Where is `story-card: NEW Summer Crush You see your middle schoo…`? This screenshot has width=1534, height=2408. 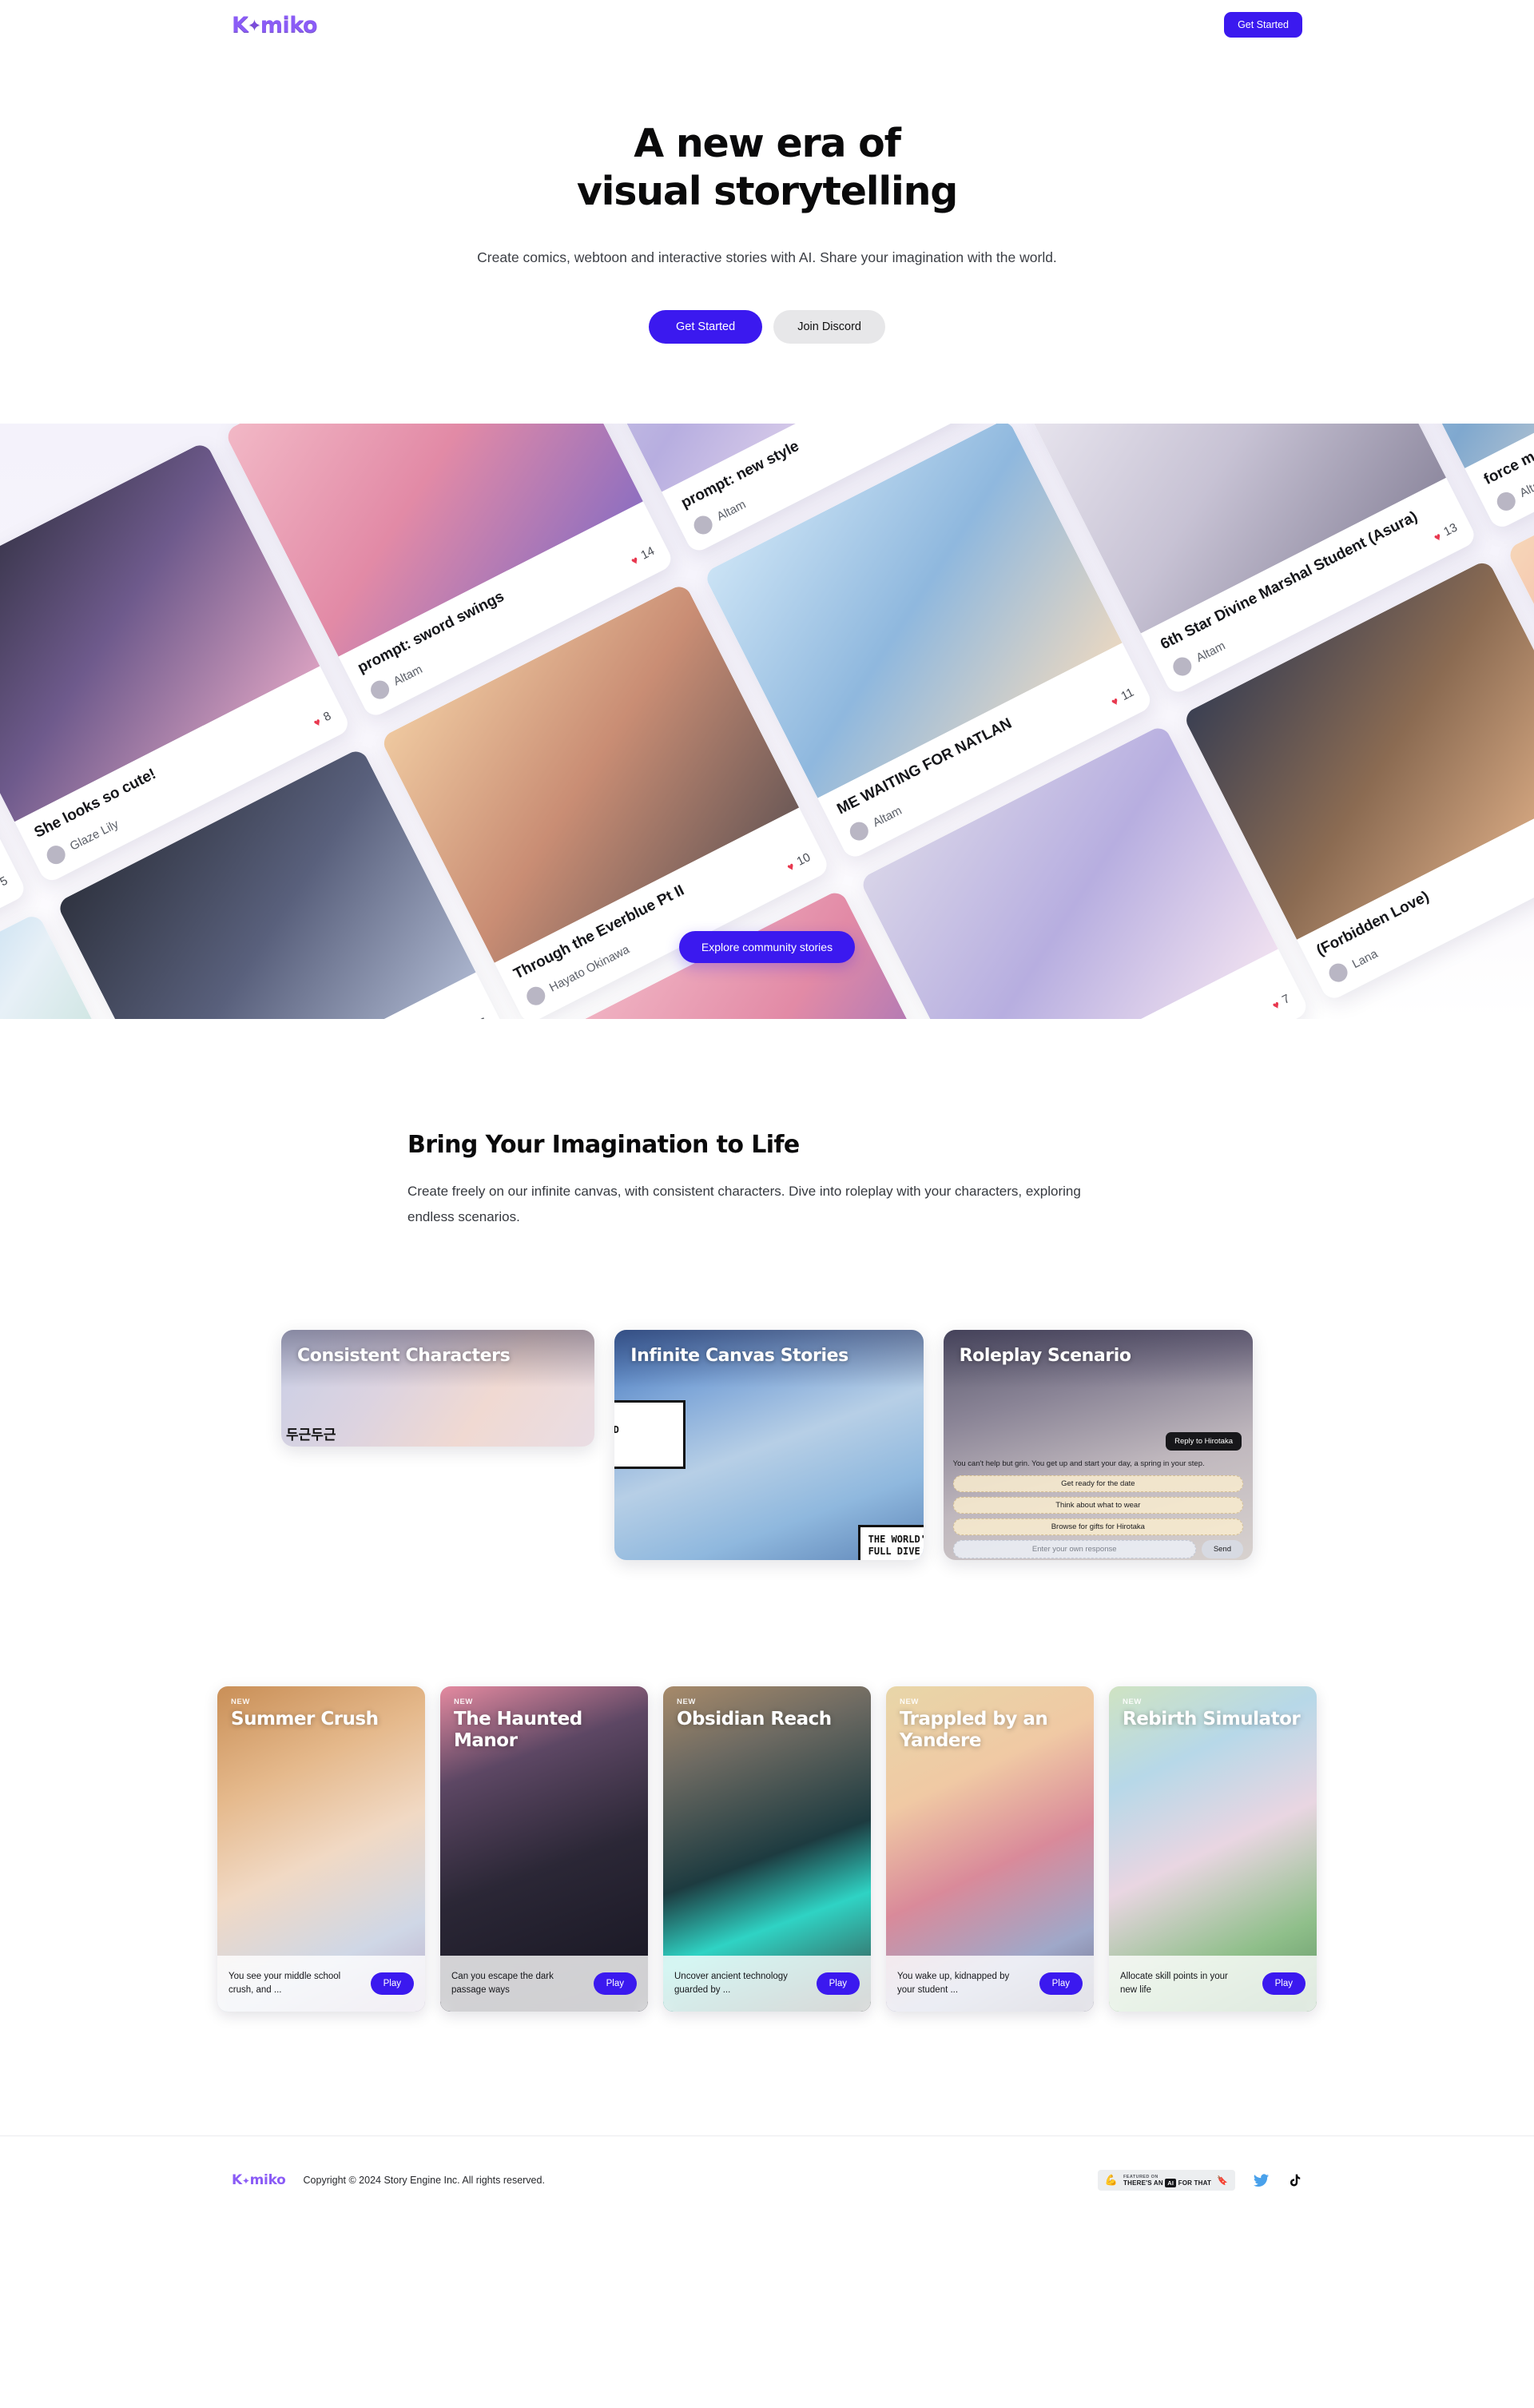
story-card: NEW Summer Crush You see your middle schoo… is located at coordinates (321, 1849).